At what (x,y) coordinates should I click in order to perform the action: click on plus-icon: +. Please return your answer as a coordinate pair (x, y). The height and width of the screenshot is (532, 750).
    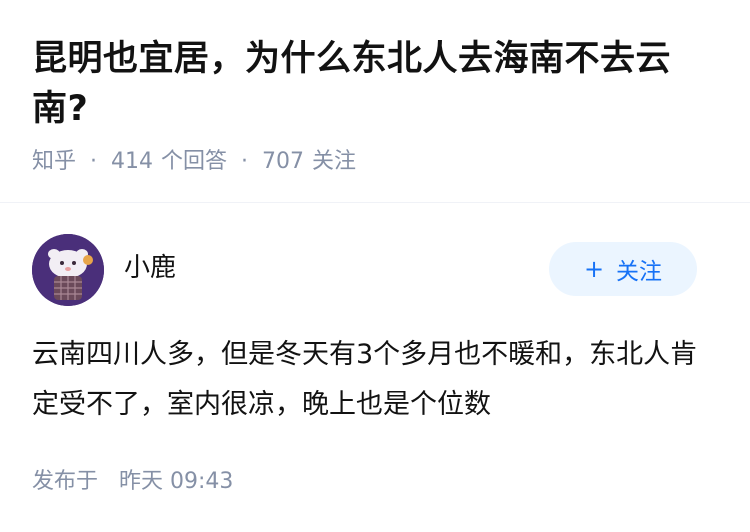
    Looking at the image, I should click on (594, 269).